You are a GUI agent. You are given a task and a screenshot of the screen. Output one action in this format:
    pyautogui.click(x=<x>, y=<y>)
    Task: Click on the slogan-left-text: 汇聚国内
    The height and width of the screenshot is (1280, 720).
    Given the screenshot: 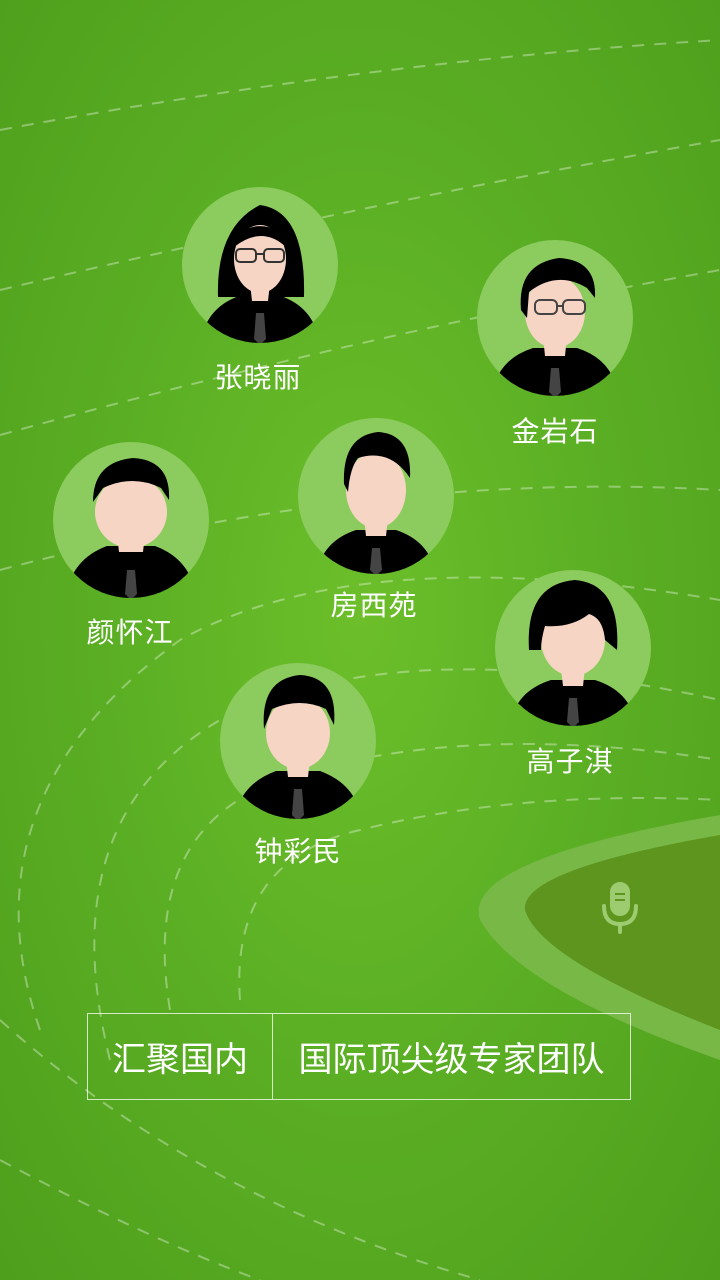 What is the action you would take?
    pyautogui.click(x=180, y=1056)
    